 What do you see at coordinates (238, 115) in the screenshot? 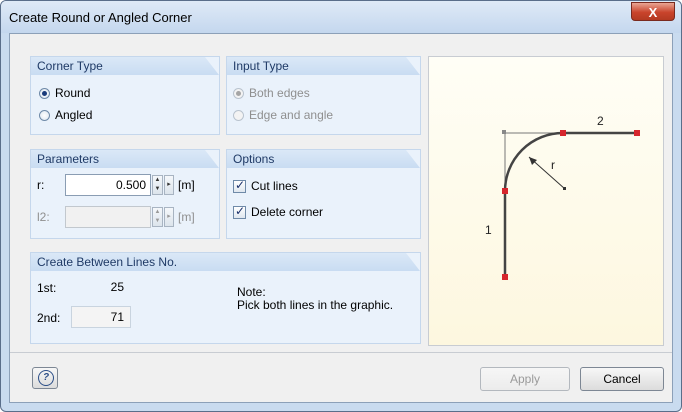
I see `edge-and-angle-radio` at bounding box center [238, 115].